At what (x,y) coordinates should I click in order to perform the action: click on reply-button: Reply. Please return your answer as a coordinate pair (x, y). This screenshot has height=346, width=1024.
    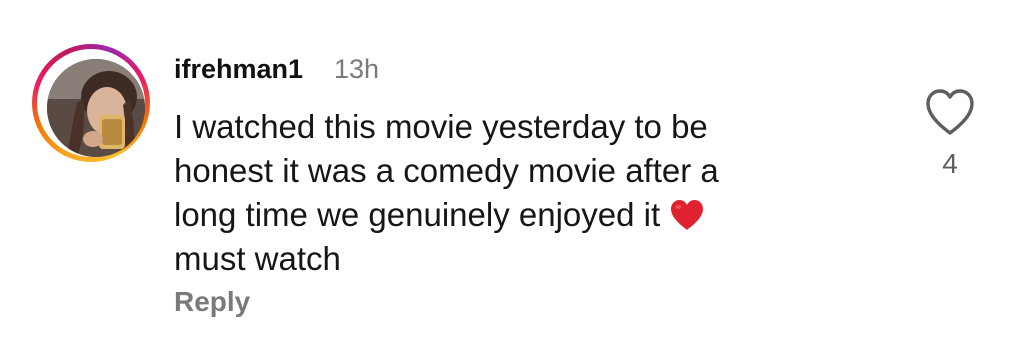
    Looking at the image, I should click on (212, 302).